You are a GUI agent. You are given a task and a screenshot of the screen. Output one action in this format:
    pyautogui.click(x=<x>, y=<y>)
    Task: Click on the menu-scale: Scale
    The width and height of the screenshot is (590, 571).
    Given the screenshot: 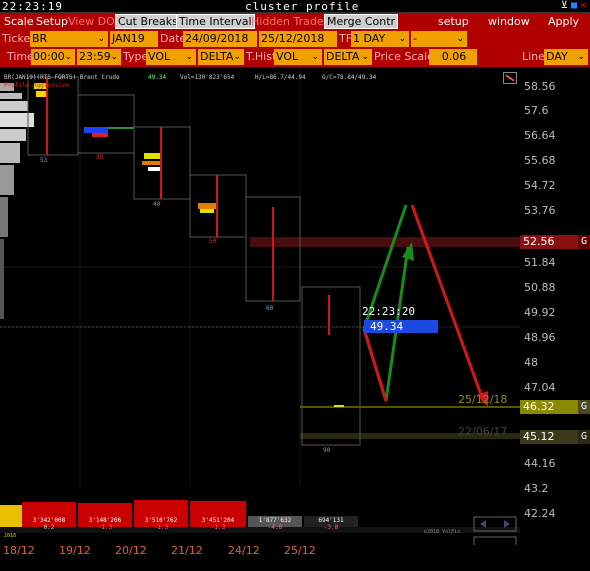 What is the action you would take?
    pyautogui.click(x=19, y=21)
    